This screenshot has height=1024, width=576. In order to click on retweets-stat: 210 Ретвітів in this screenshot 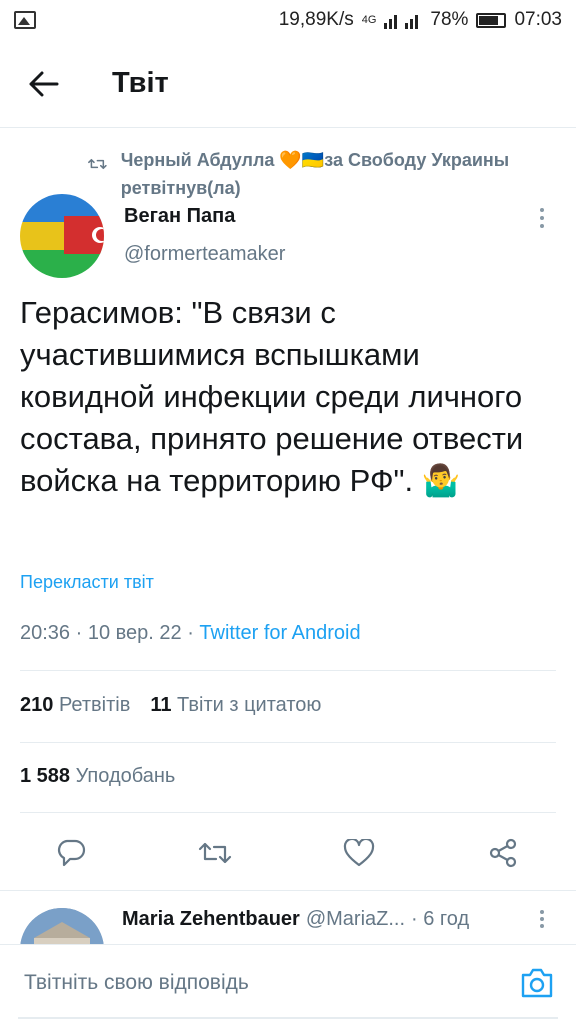, I will do `click(75, 705)`.